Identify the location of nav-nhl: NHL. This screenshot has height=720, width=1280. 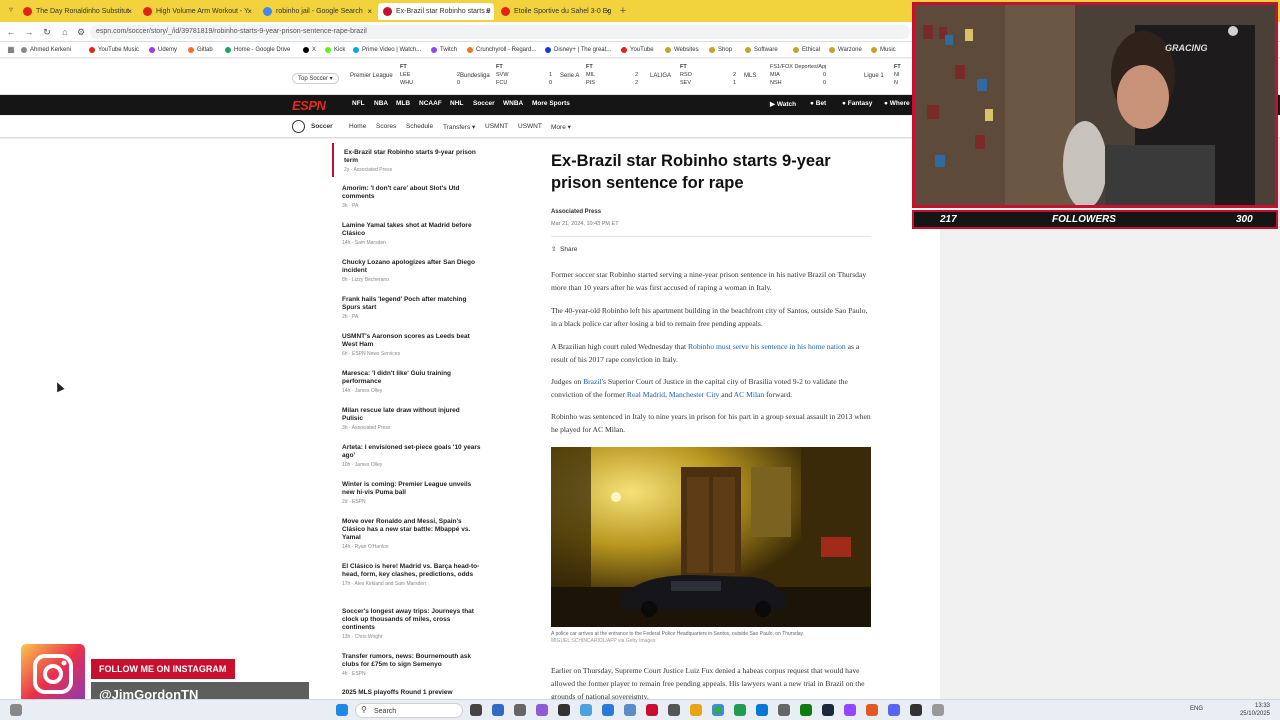
(456, 103).